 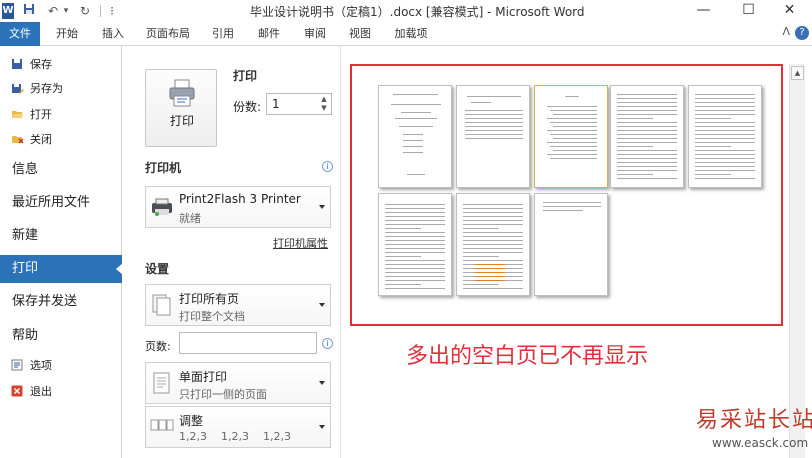 What do you see at coordinates (324, 108) in the screenshot?
I see `spin-down-icon: ▼` at bounding box center [324, 108].